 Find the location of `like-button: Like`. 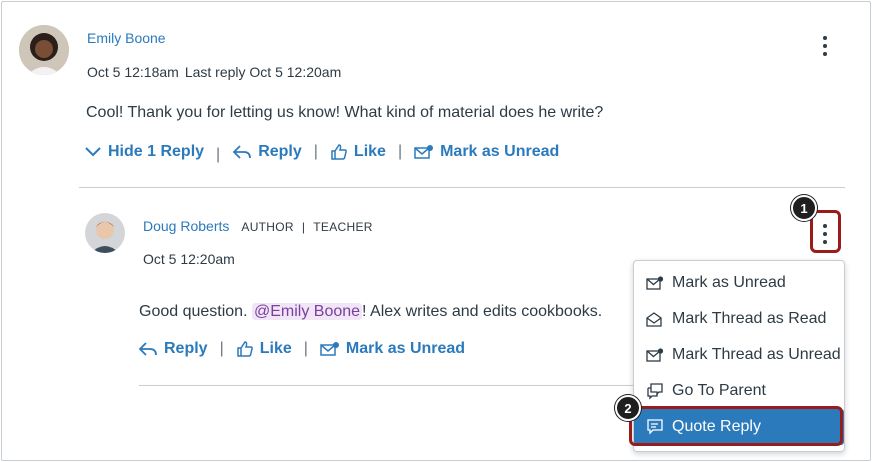

like-button: Like is located at coordinates (358, 152).